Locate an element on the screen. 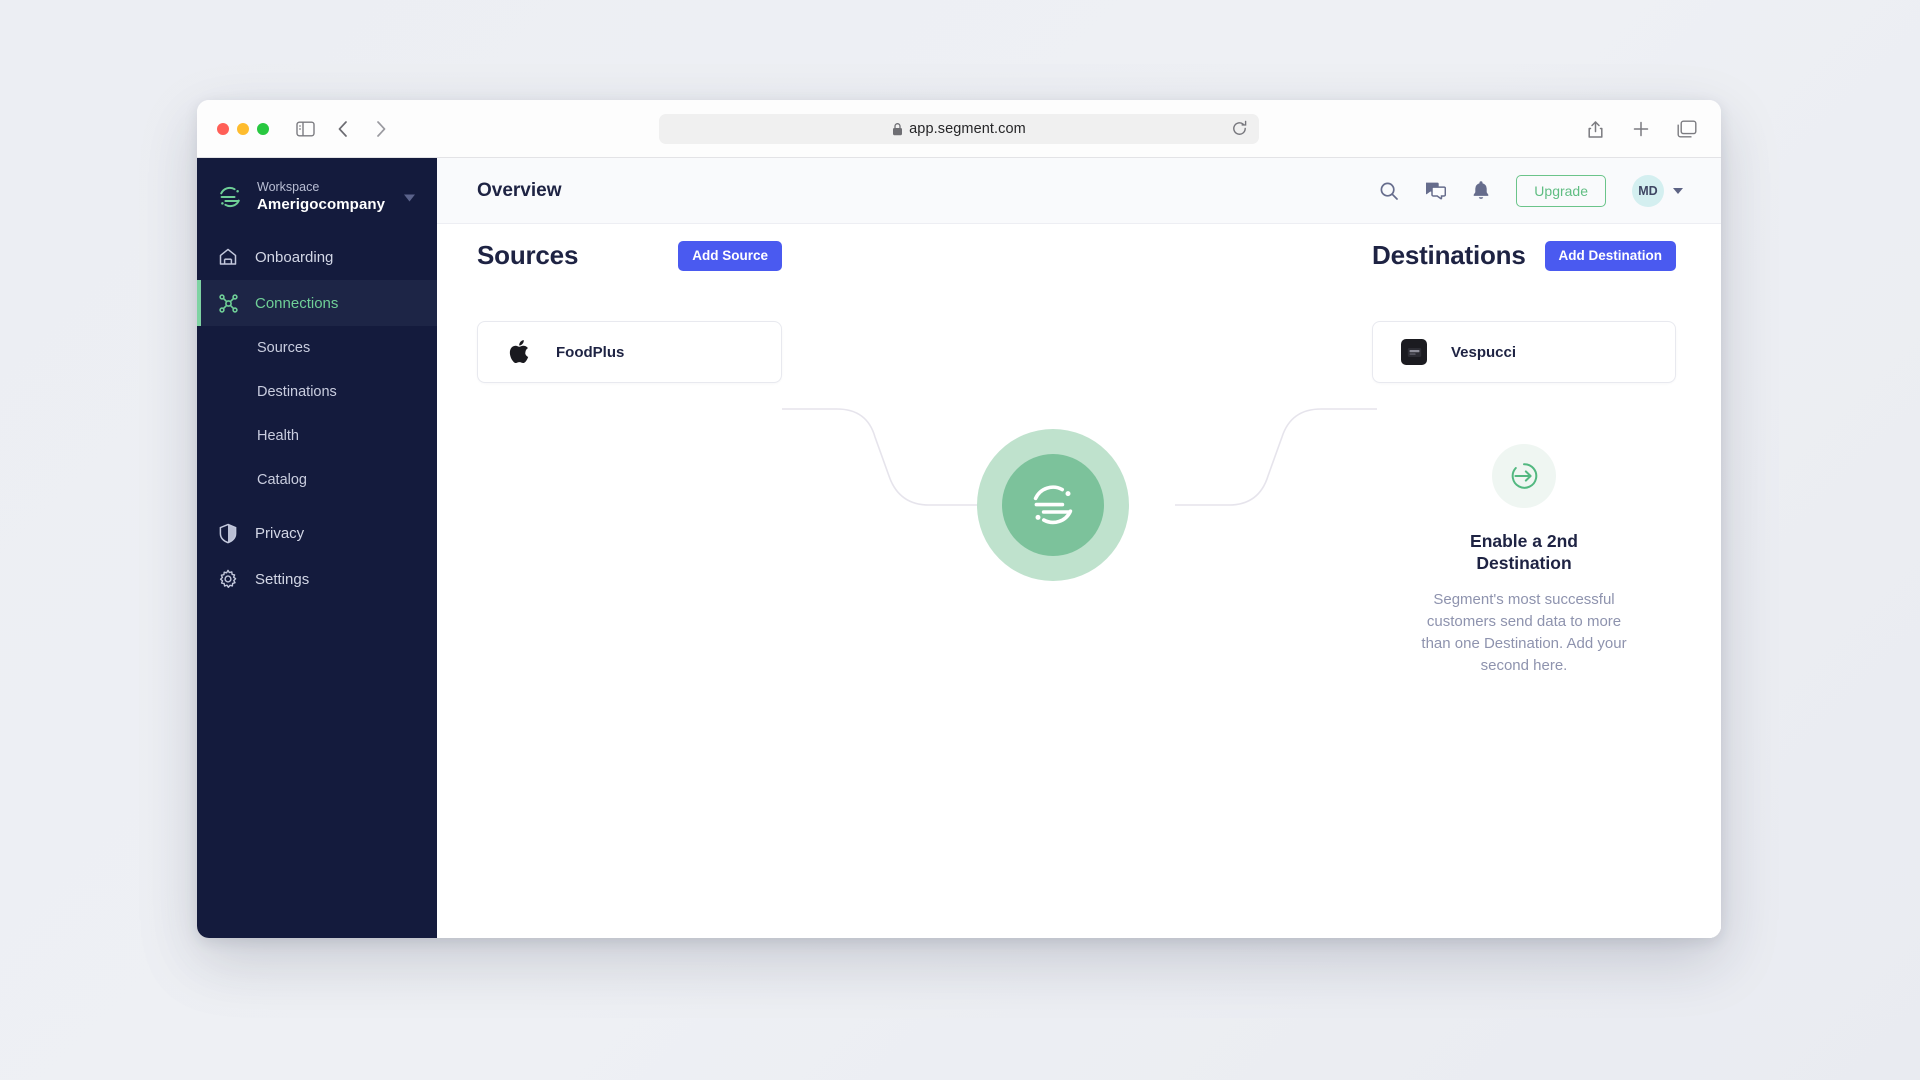 The height and width of the screenshot is (1080, 1920). avatar: MD is located at coordinates (1648, 190).